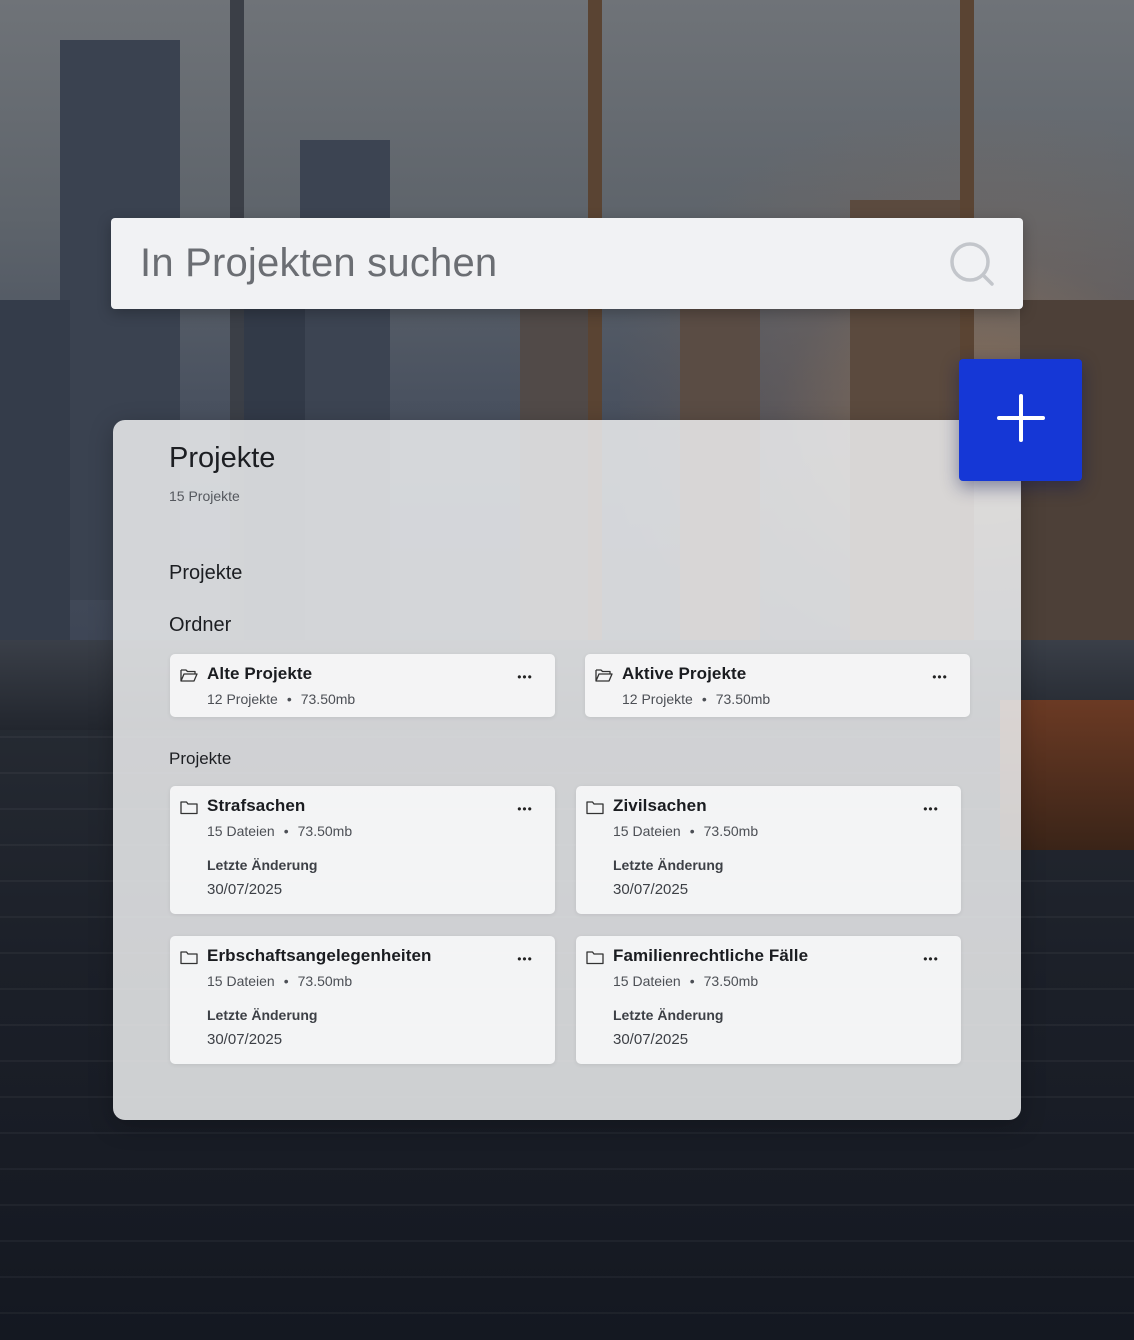 The height and width of the screenshot is (1340, 1134). What do you see at coordinates (544, 263) in the screenshot?
I see `search-input: In Projekten suchen` at bounding box center [544, 263].